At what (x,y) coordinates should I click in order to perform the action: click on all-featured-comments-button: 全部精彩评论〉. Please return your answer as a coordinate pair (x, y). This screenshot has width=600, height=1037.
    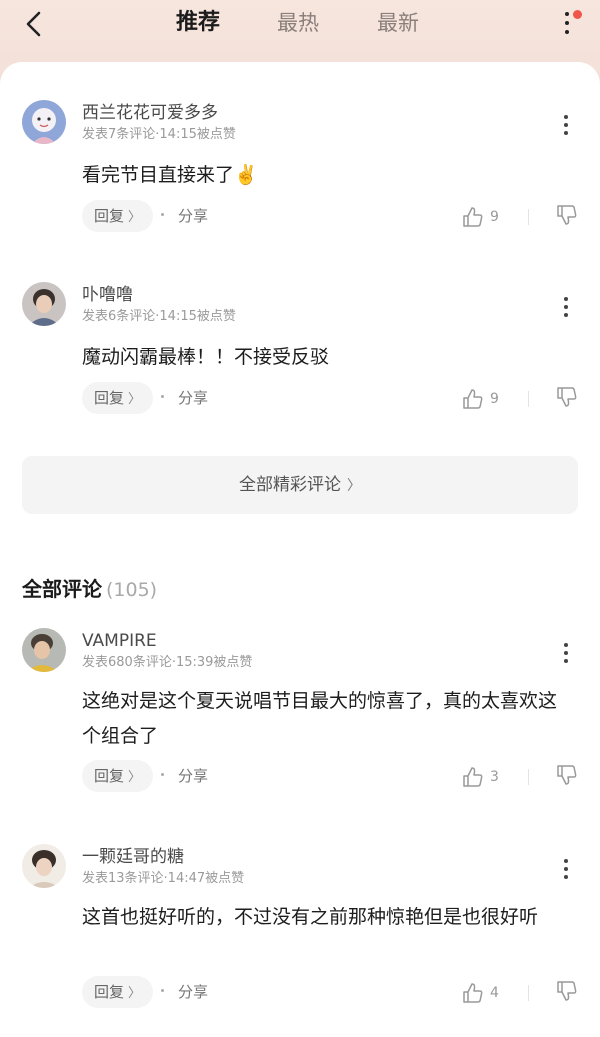
    Looking at the image, I should click on (300, 485).